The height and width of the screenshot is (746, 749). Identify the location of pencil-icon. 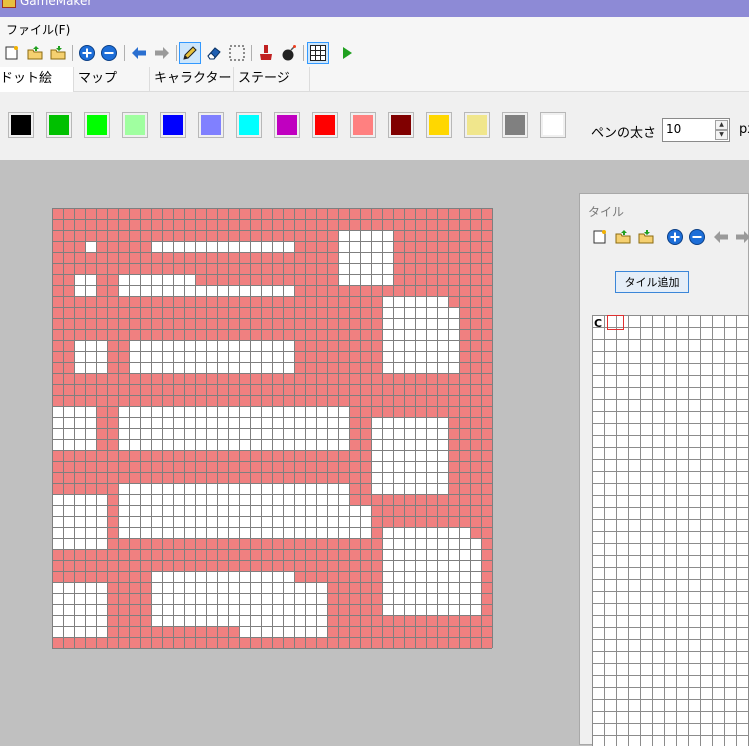
(190, 53).